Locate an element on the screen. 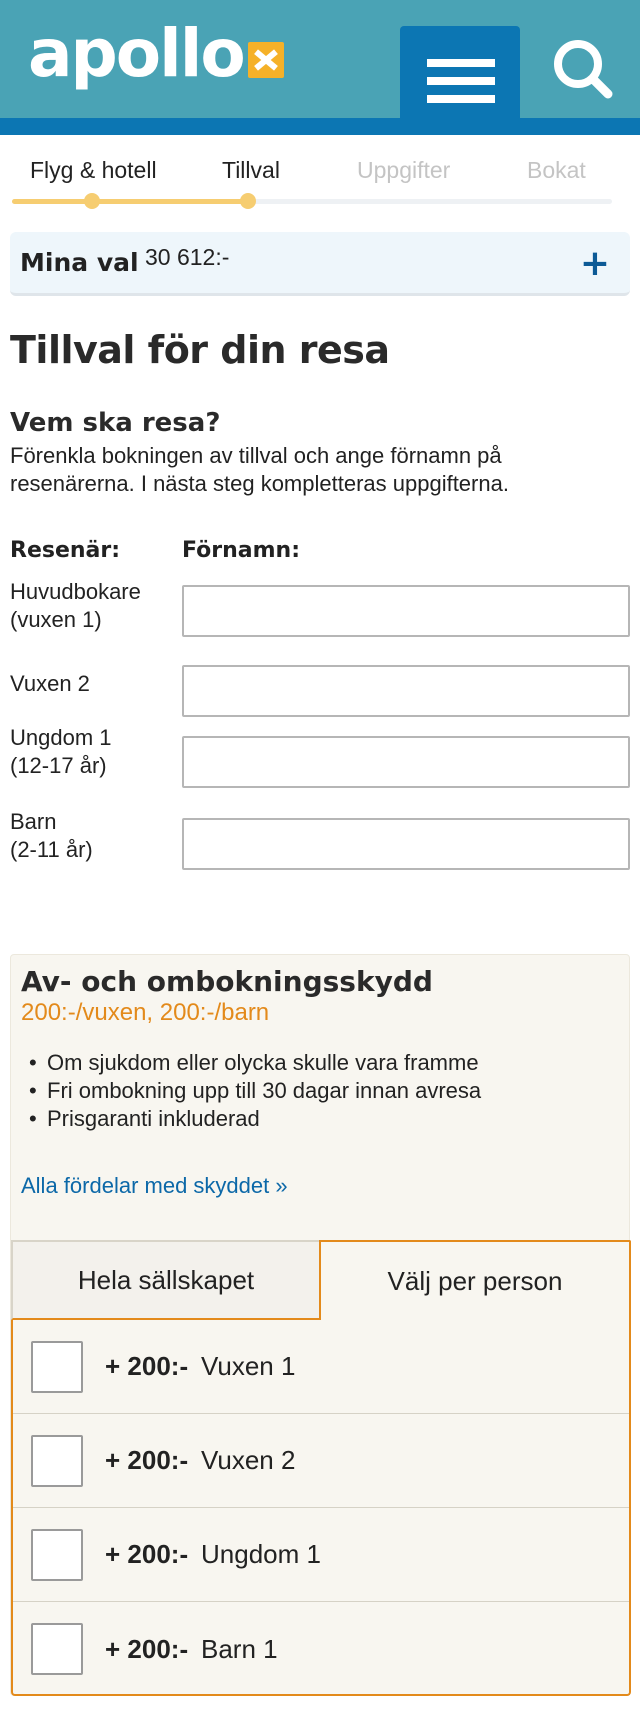 The image size is (640, 1727). traveler-label-huvudbokare: Huvudbokare (vuxen 1) is located at coordinates (75, 605).